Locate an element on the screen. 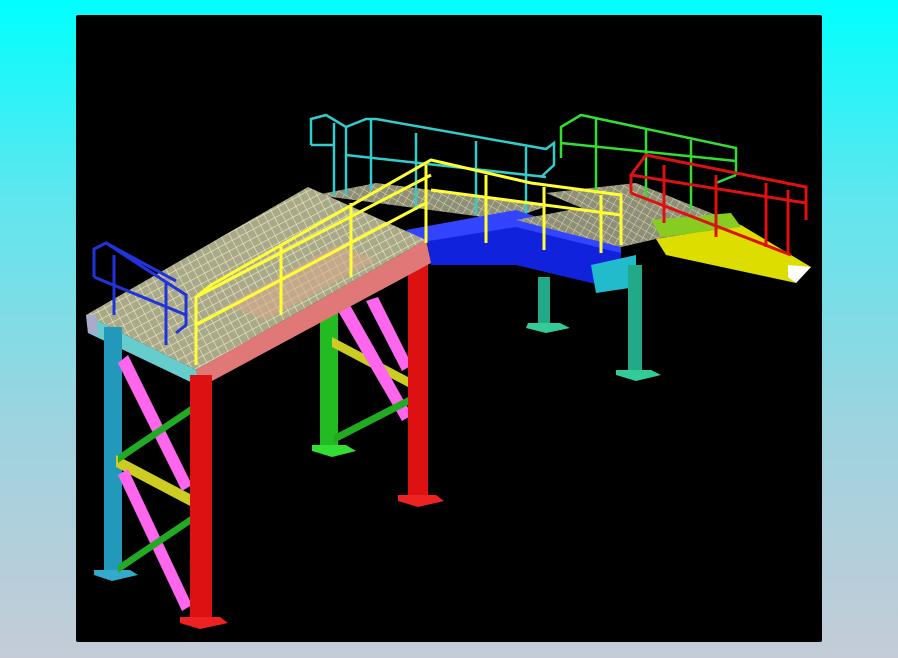 Image resolution: width=898 pixels, height=658 pixels. column-green-mid is located at coordinates (329, 377).